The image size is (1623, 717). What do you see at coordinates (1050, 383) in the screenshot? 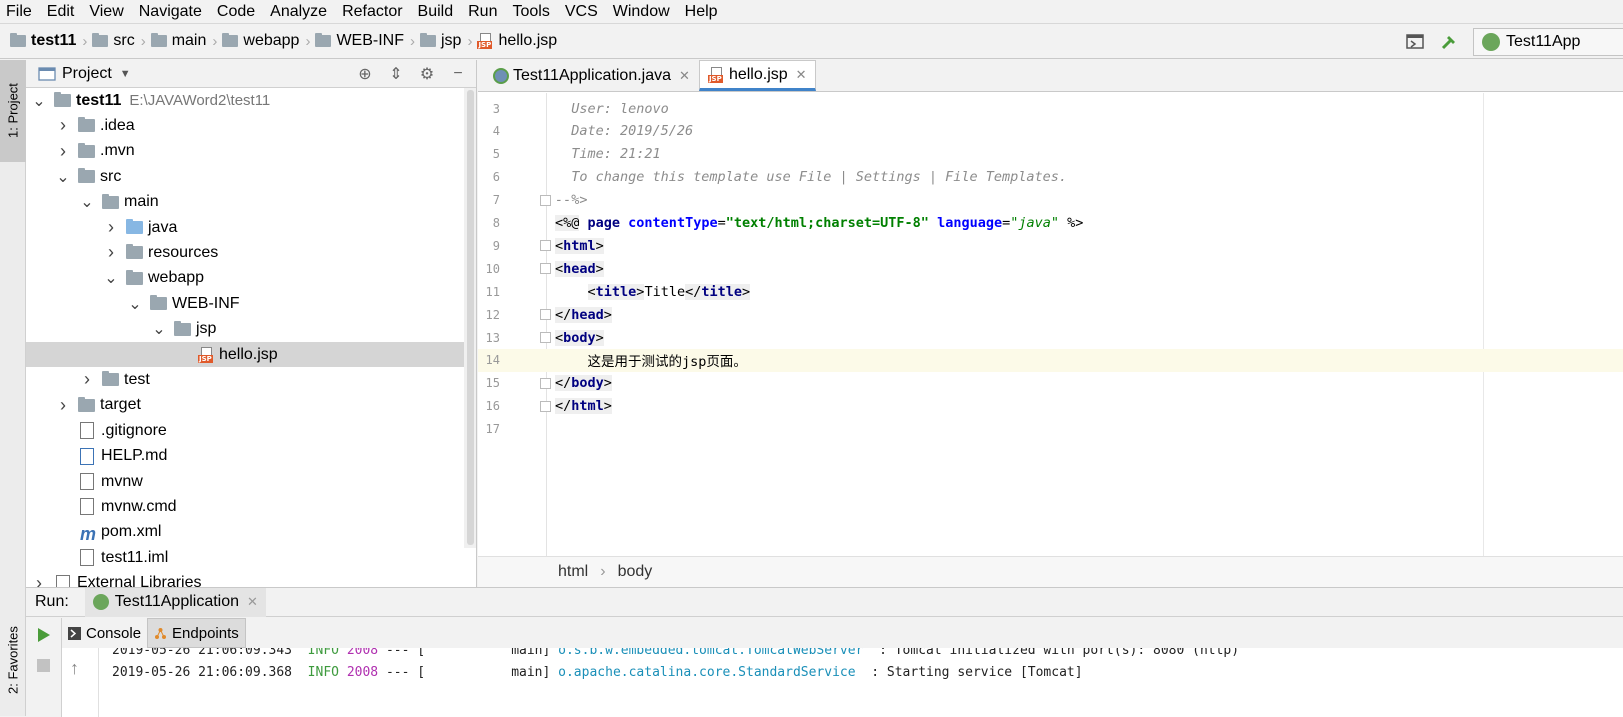
I see `code-line: 15 </body>` at bounding box center [1050, 383].